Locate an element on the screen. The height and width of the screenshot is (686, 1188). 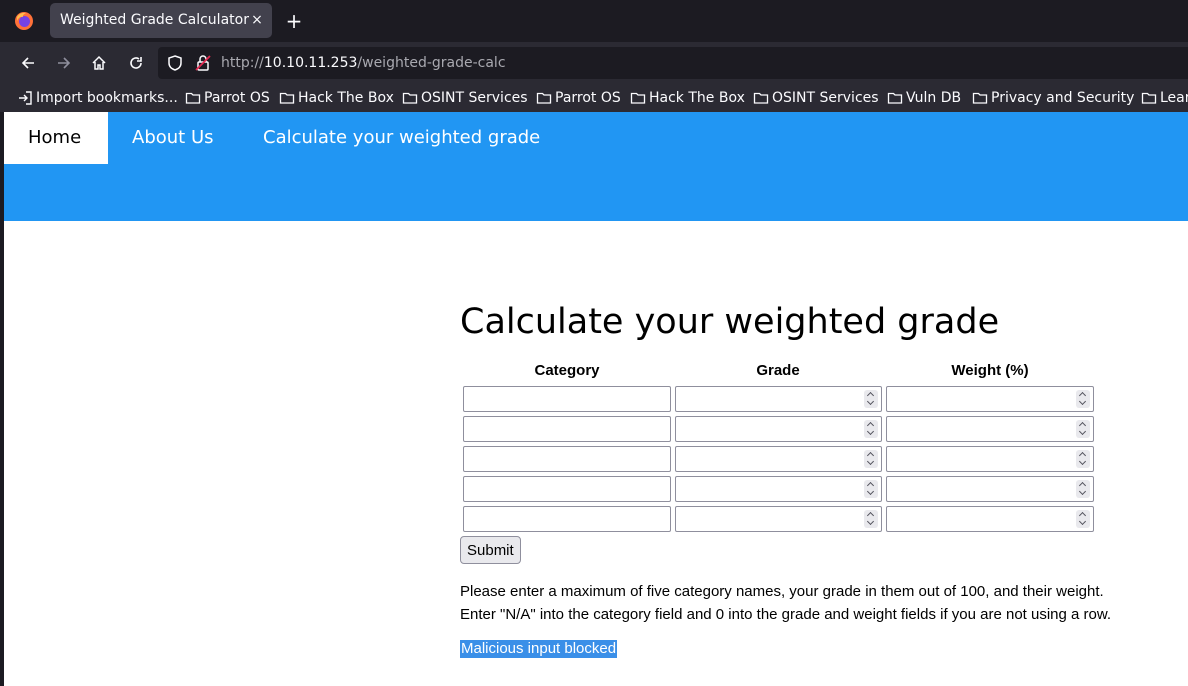
weight-column-header: Weight (%) is located at coordinates (990, 370).